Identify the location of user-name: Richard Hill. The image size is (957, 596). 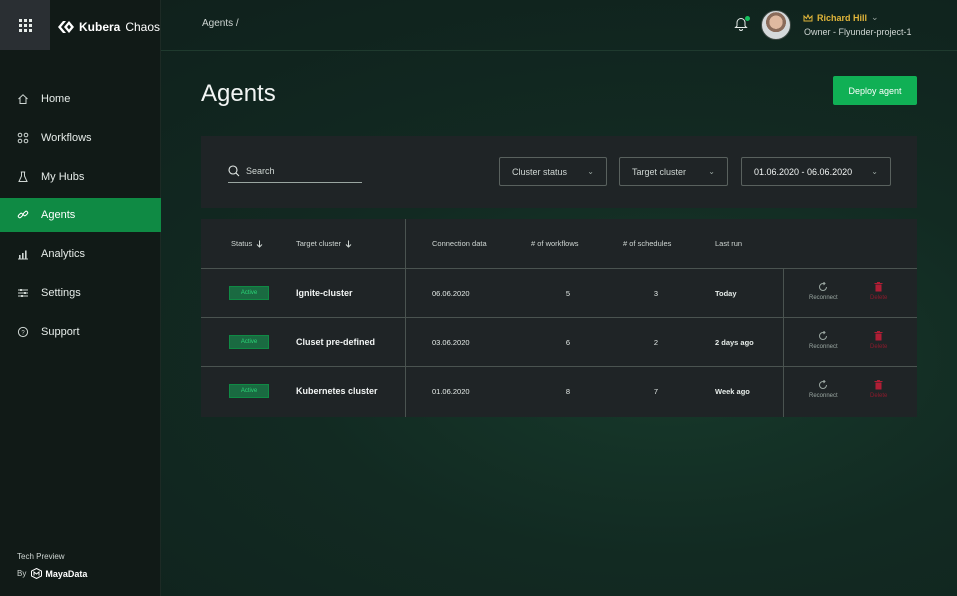
(842, 17).